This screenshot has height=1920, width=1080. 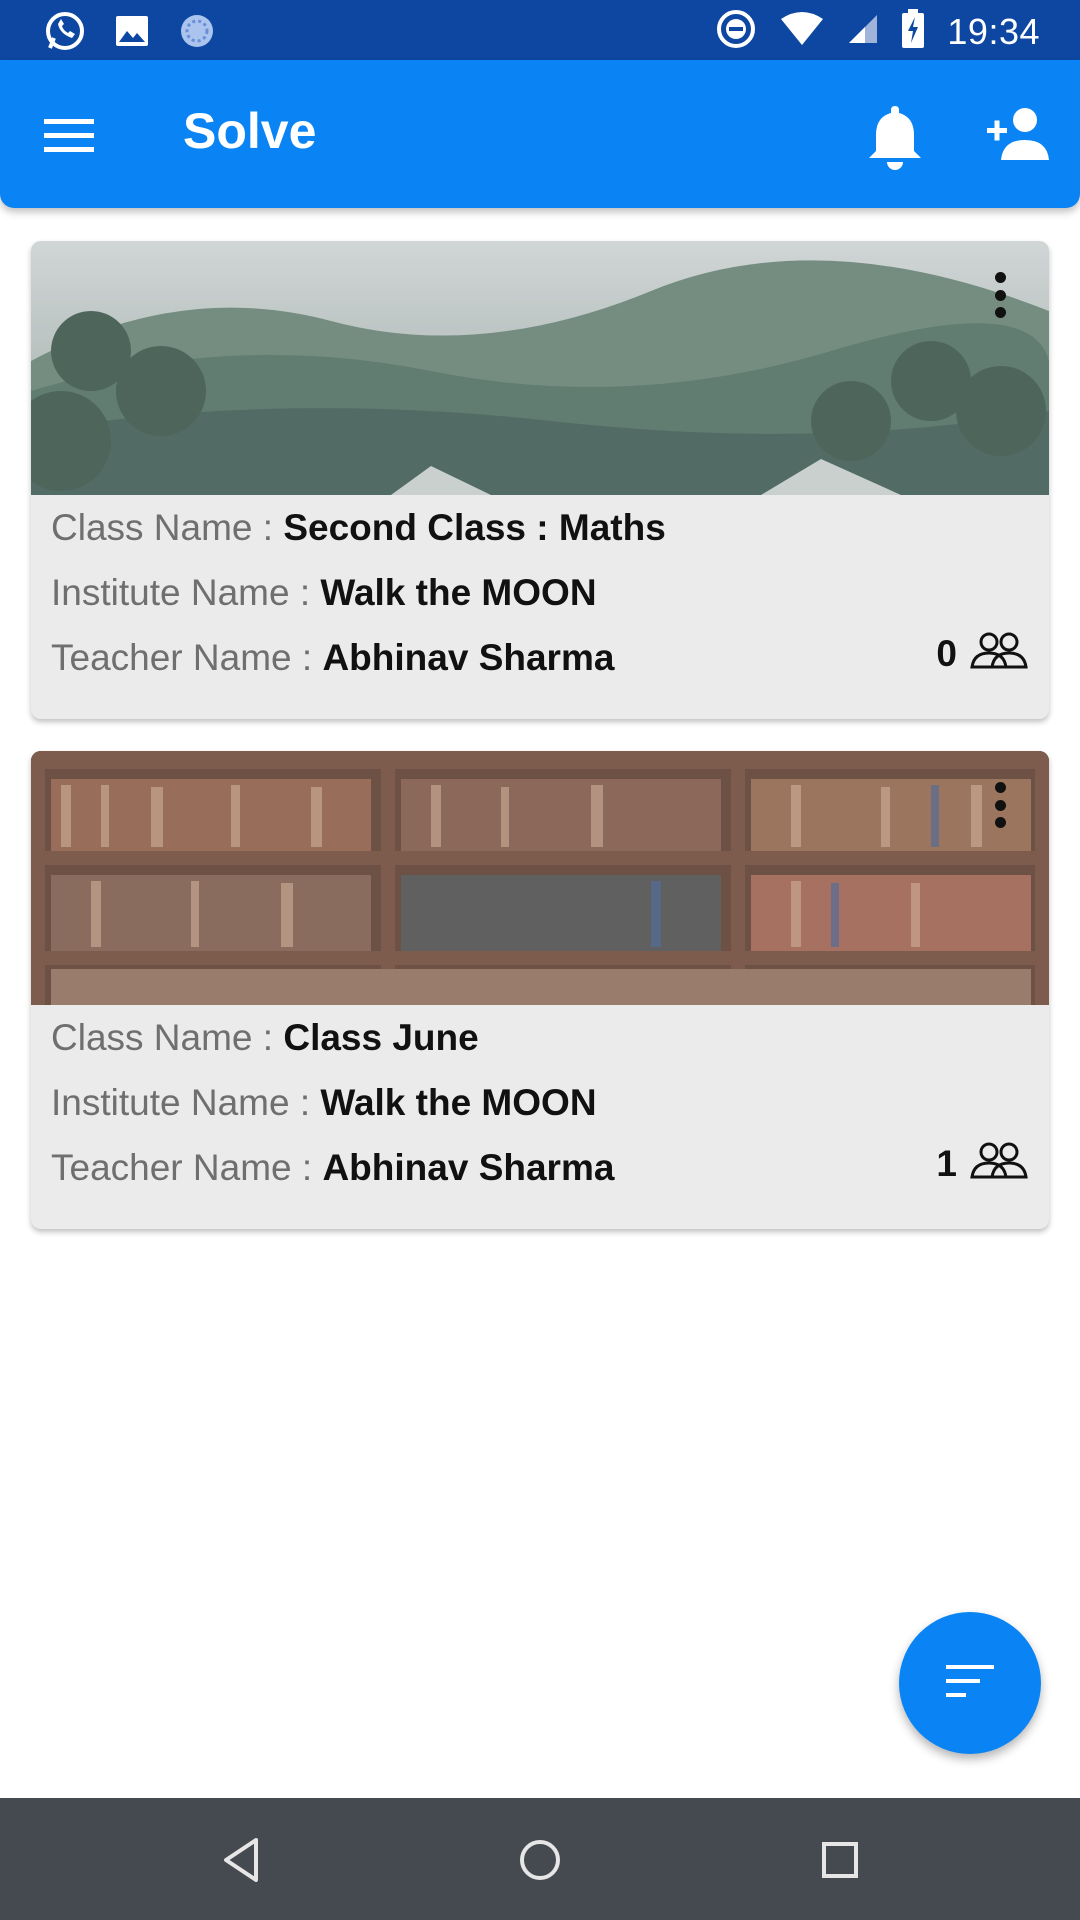 What do you see at coordinates (840, 1860) in the screenshot?
I see `recent-apps-icon` at bounding box center [840, 1860].